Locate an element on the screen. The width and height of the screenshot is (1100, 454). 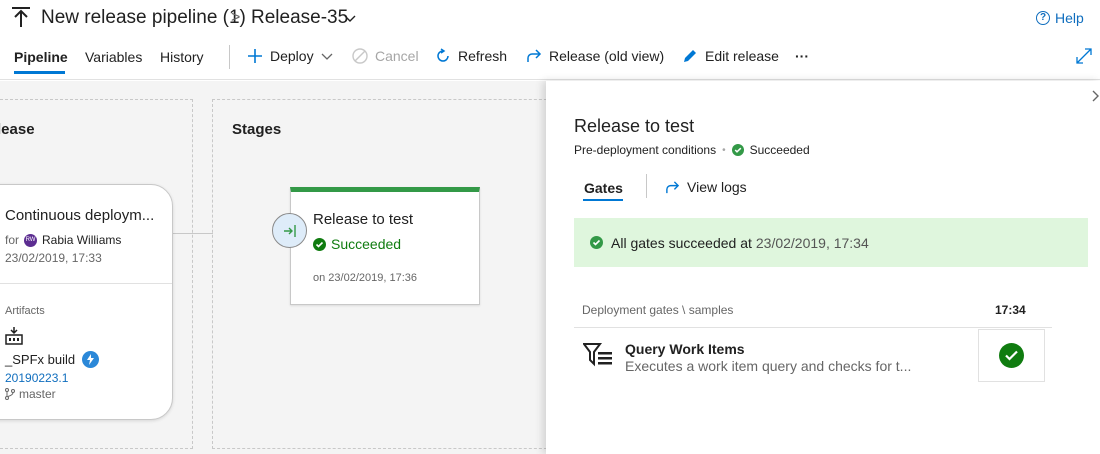
build-version-link: 20190223.1 is located at coordinates (36, 378).